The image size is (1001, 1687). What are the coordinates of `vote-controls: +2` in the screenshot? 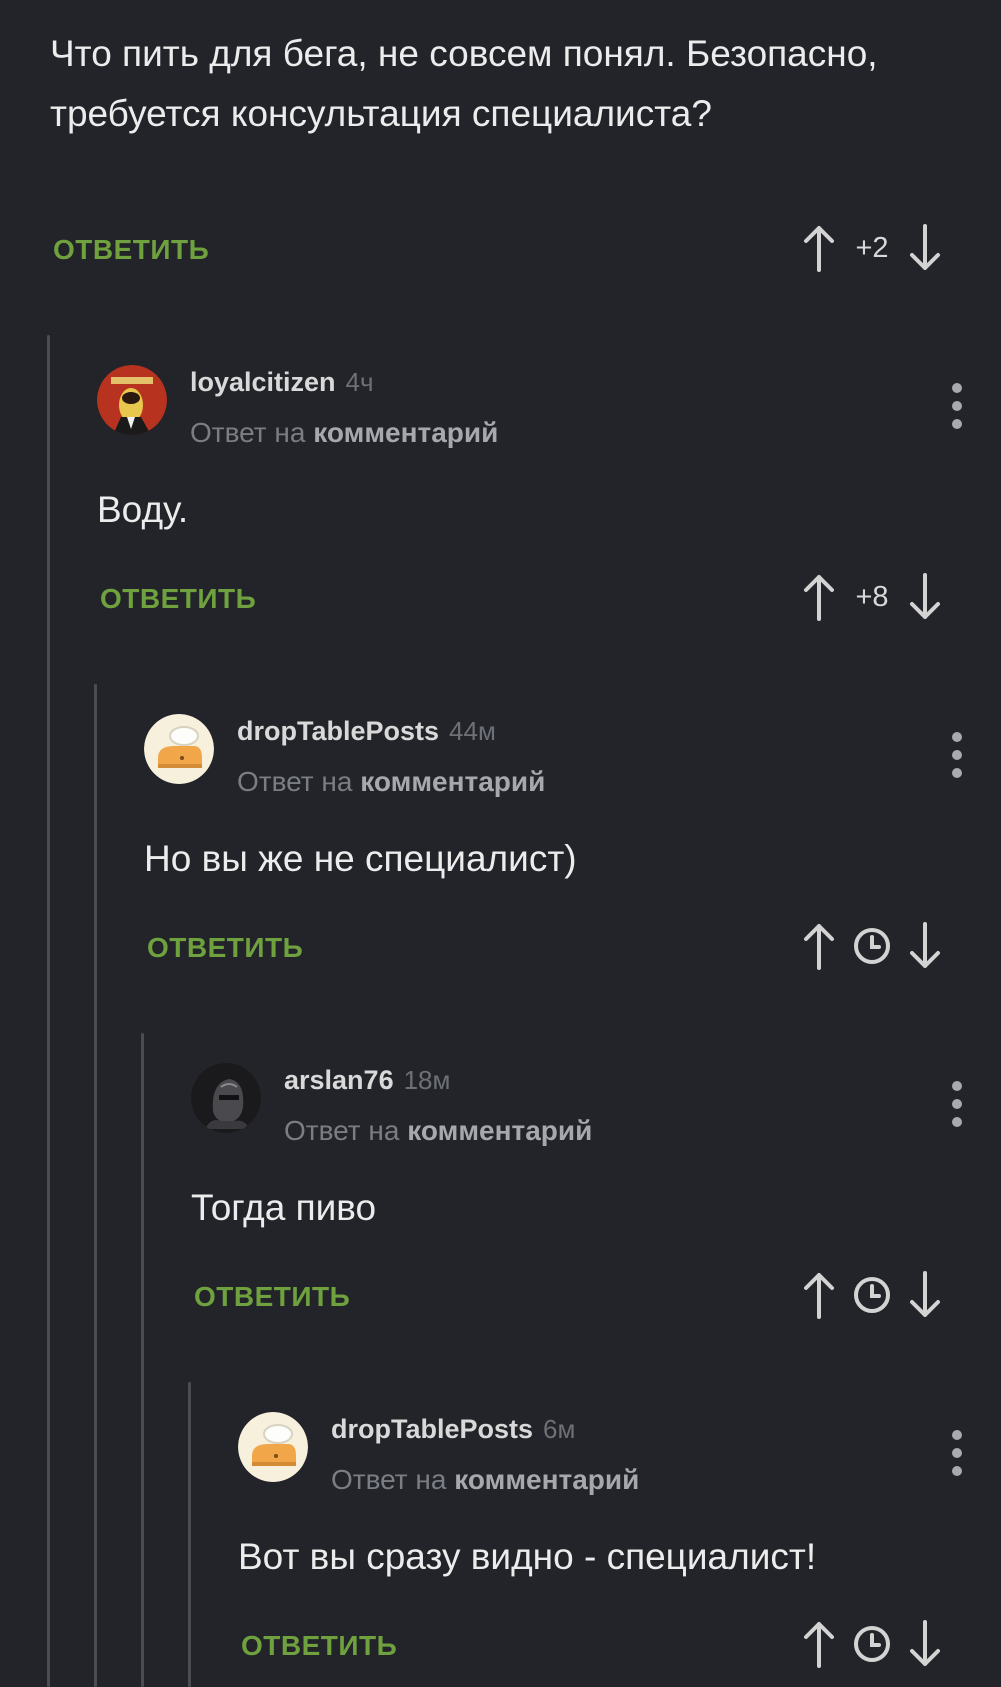 It's located at (872, 248).